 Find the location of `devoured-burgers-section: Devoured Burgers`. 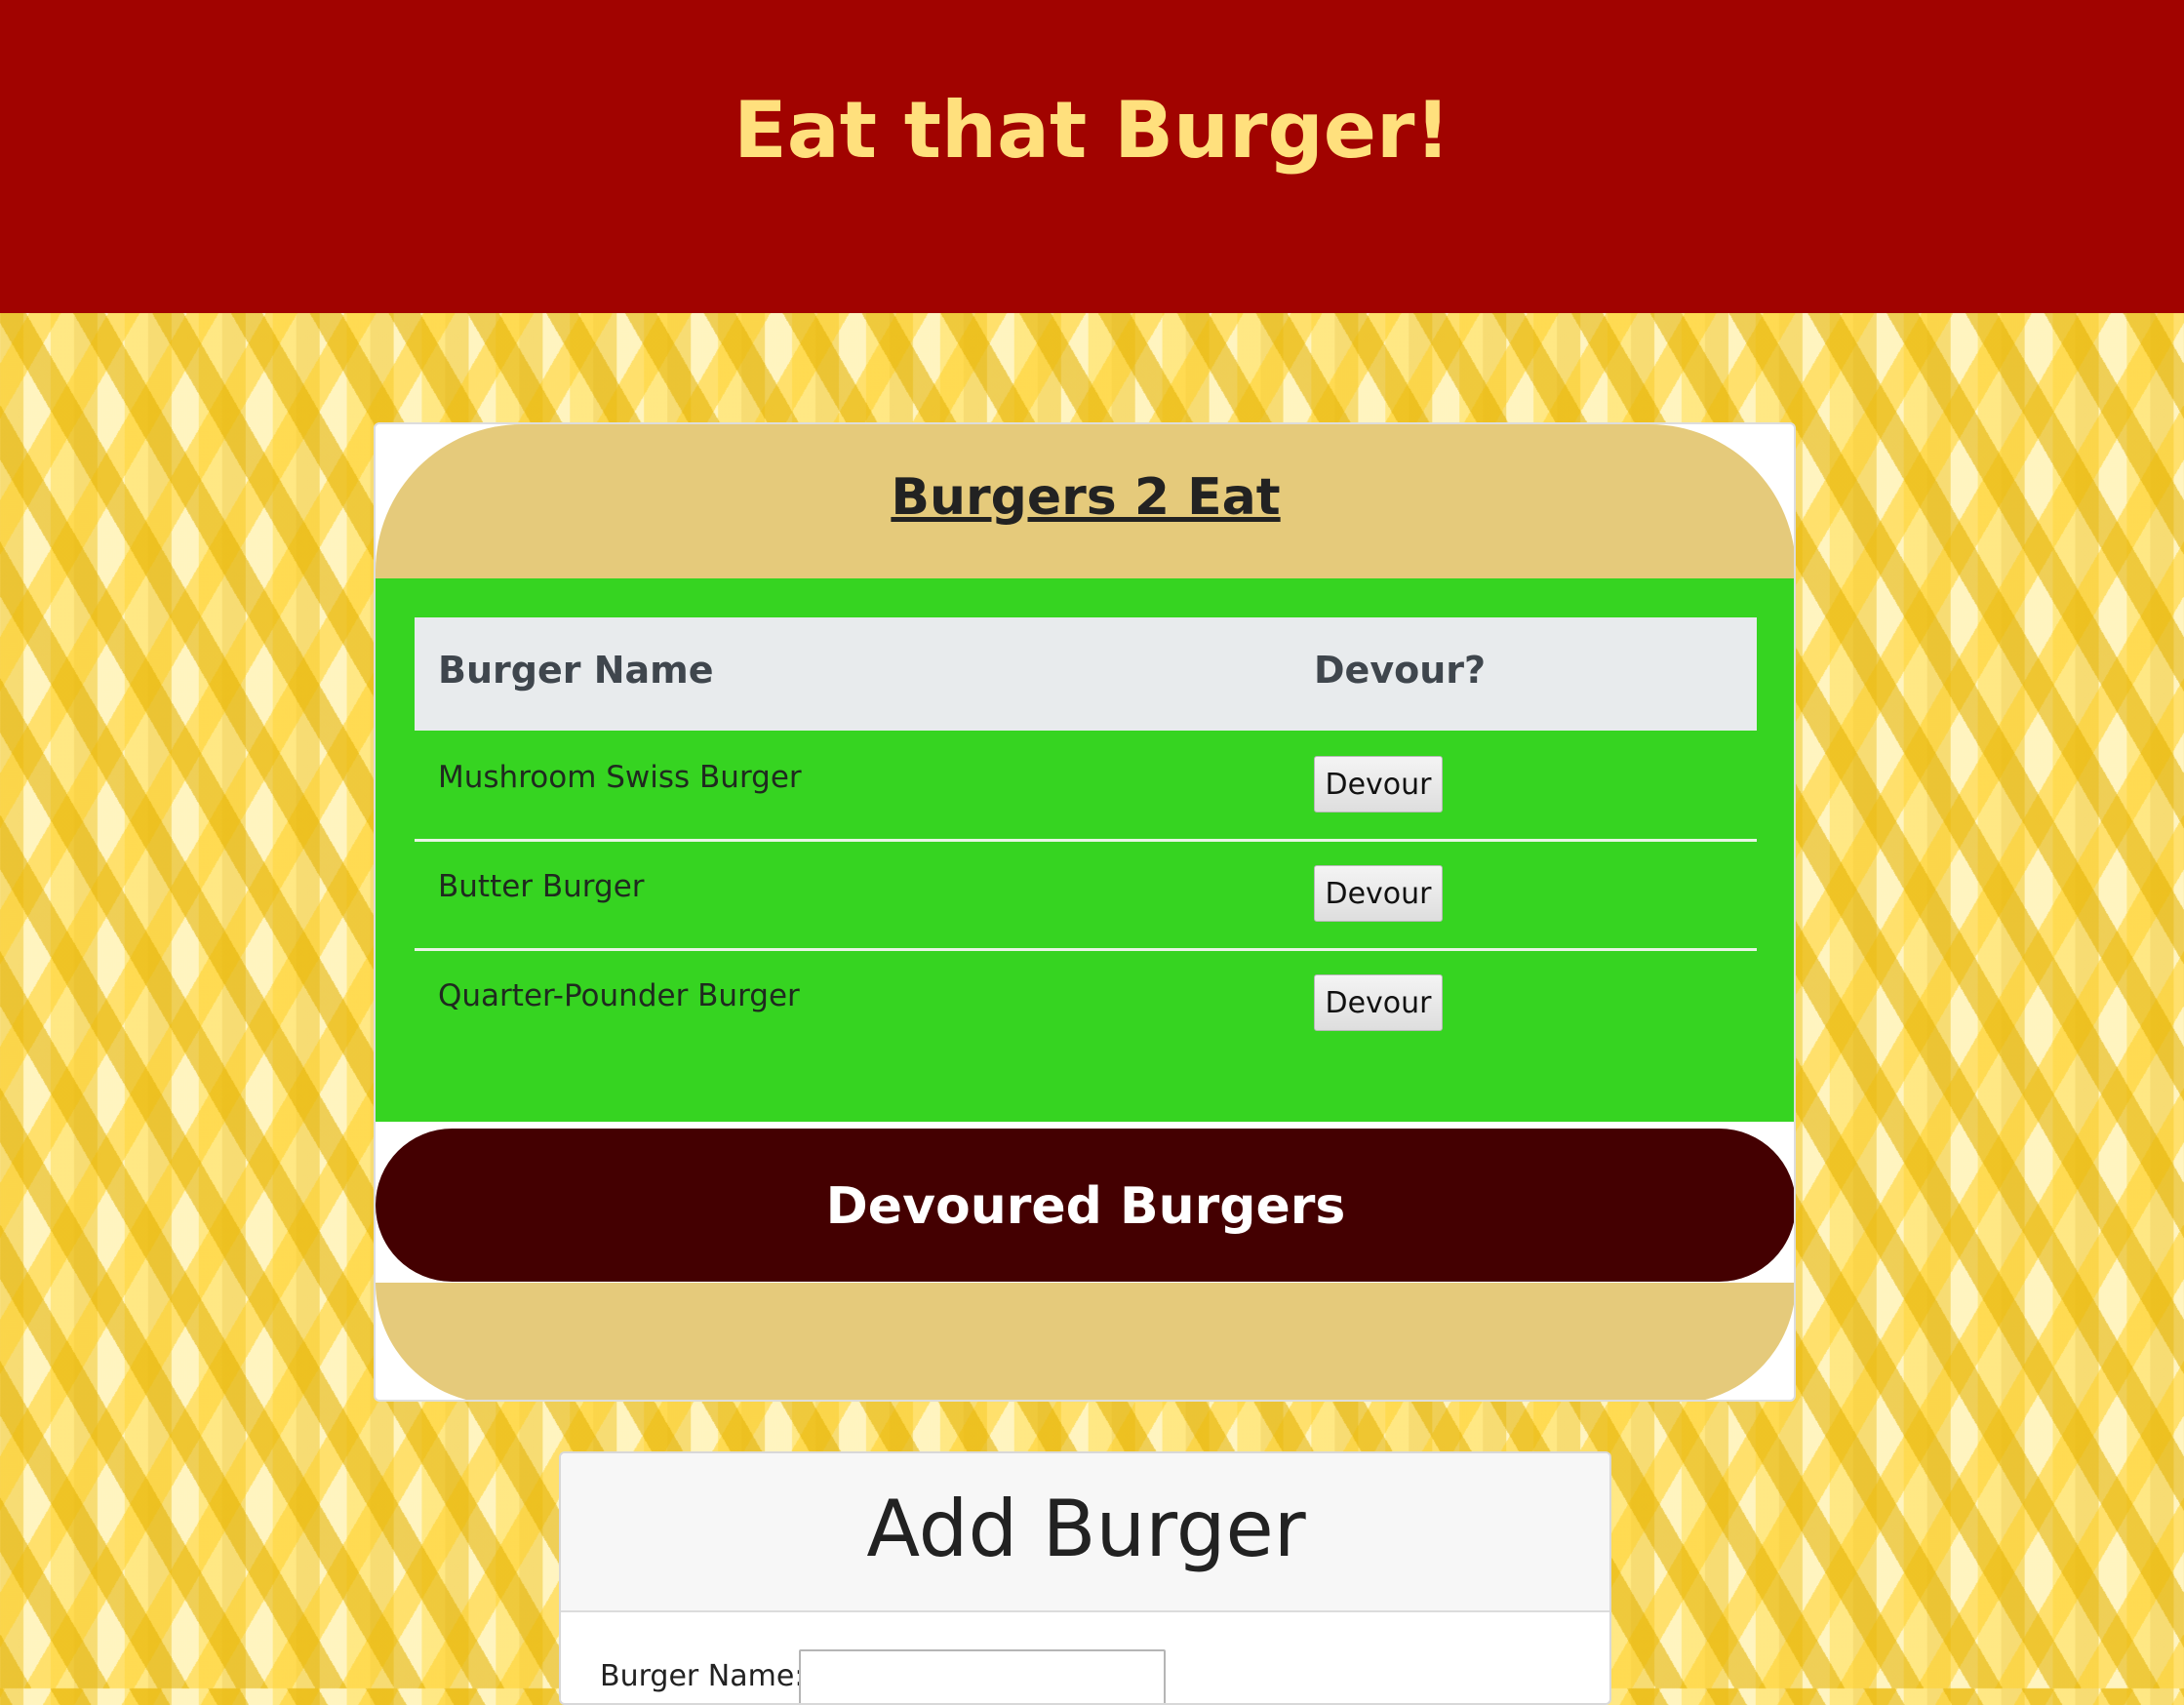

devoured-burgers-section: Devoured Burgers is located at coordinates (1085, 1205).